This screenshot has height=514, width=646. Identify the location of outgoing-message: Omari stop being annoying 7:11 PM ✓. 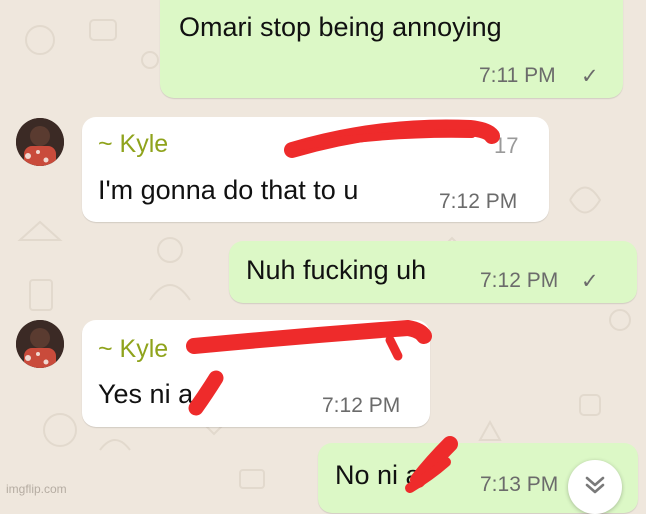
(391, 49).